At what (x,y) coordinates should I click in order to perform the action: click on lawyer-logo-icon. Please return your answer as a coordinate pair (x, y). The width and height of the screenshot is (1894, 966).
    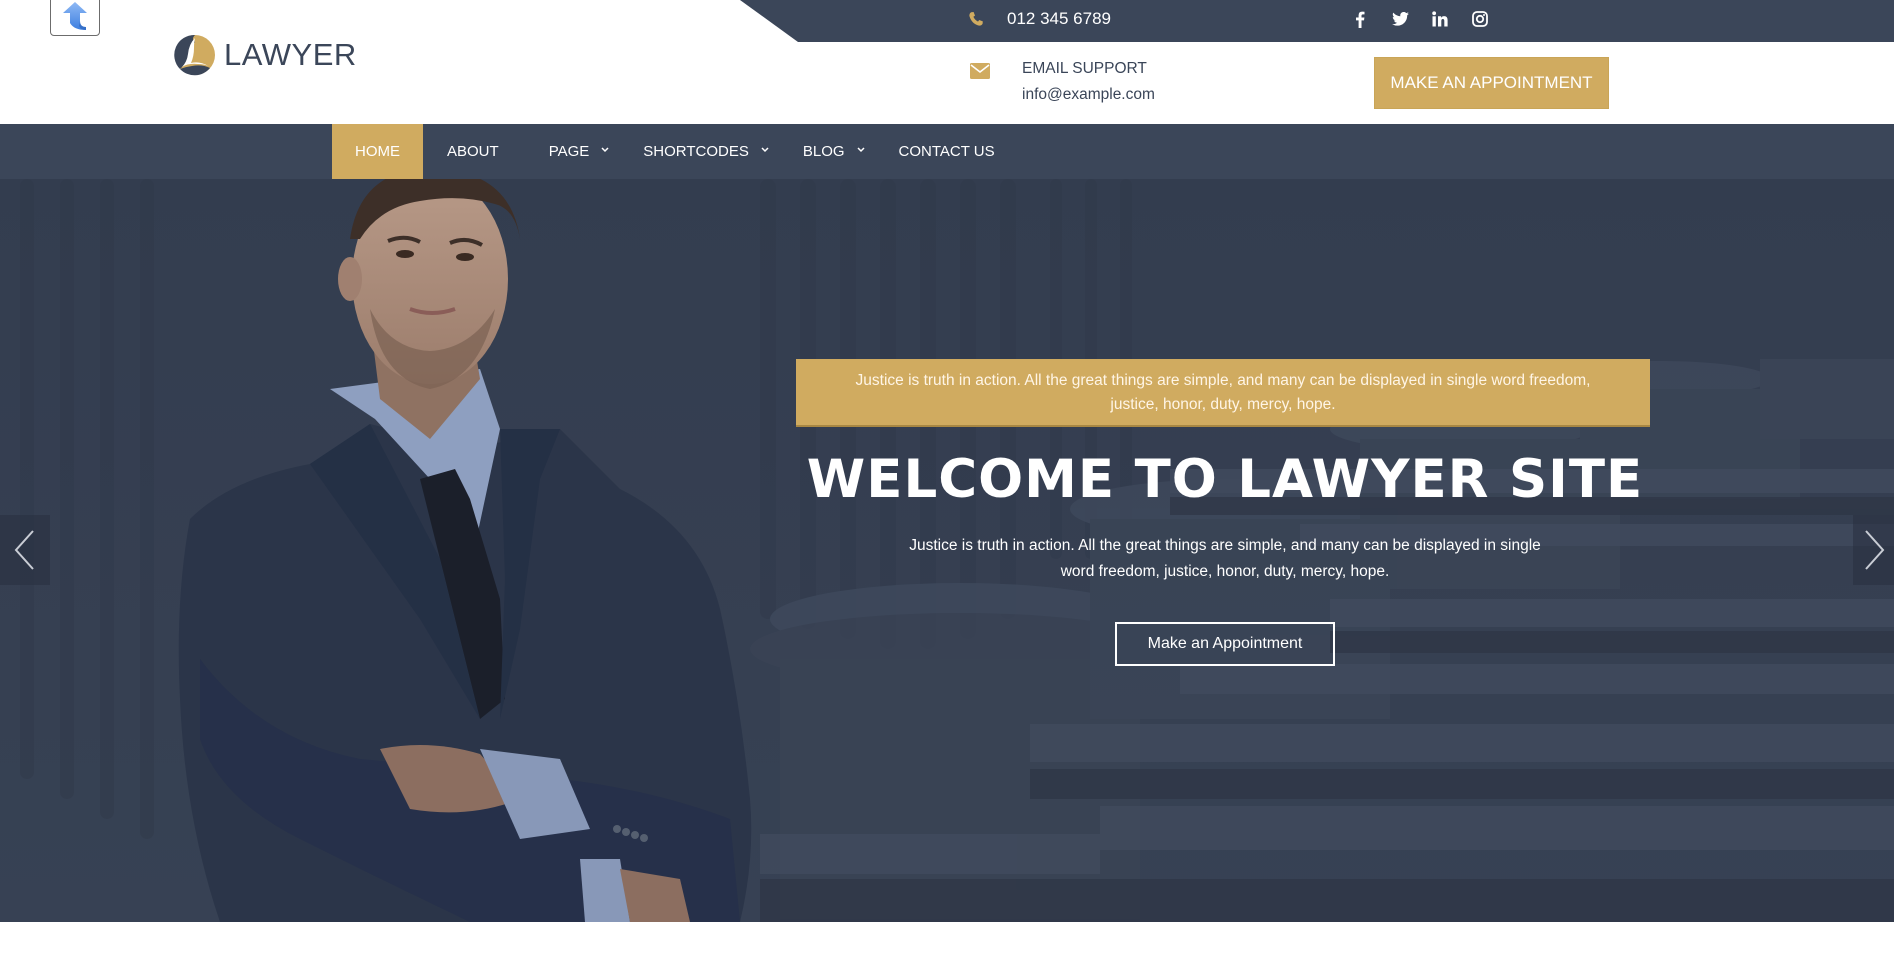
    Looking at the image, I should click on (194, 55).